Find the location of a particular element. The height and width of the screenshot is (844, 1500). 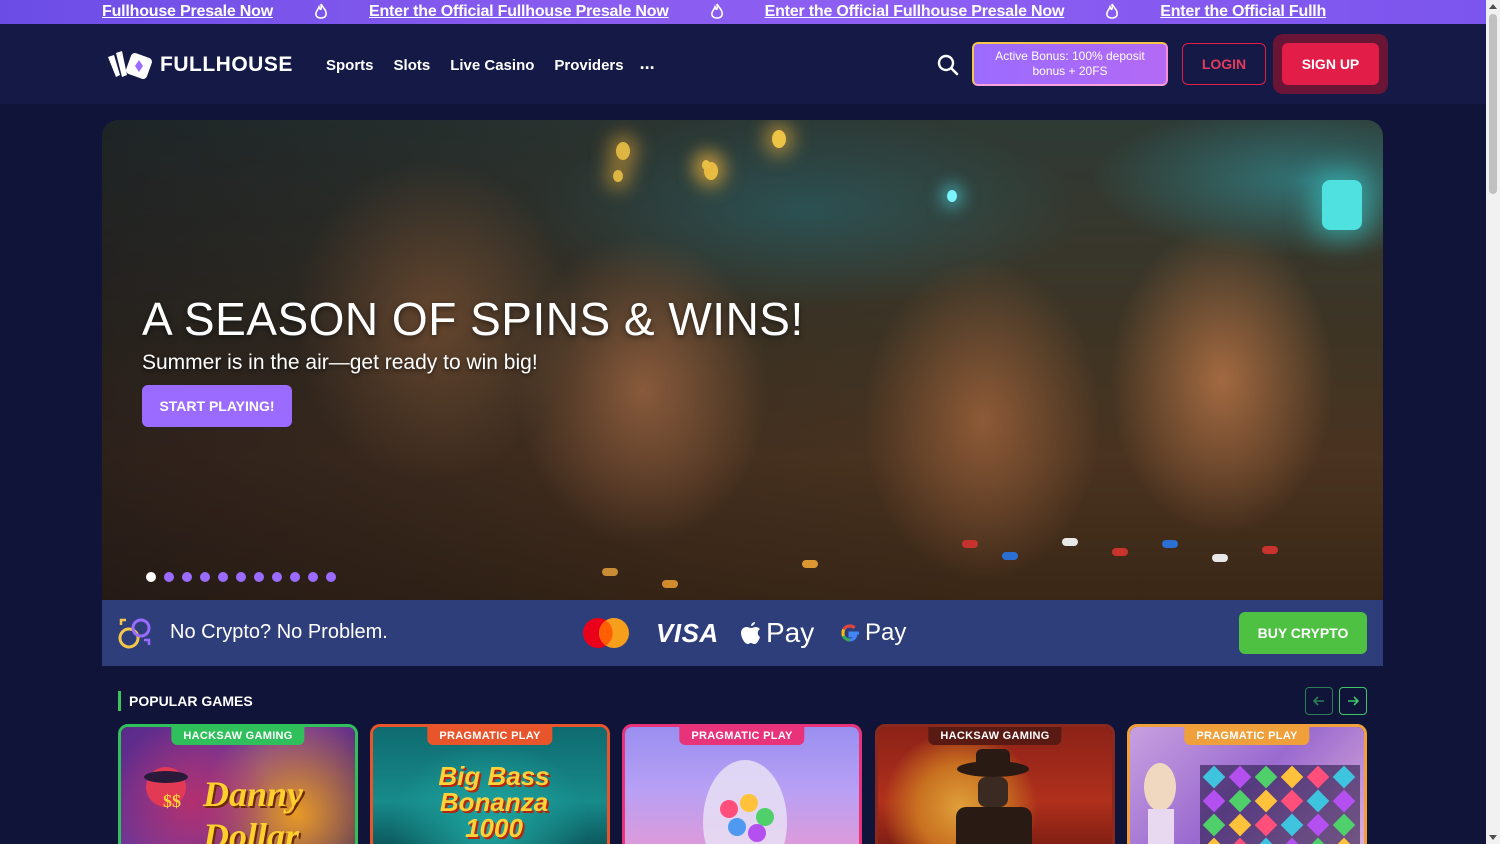

carousel-dots is located at coordinates (241, 577).